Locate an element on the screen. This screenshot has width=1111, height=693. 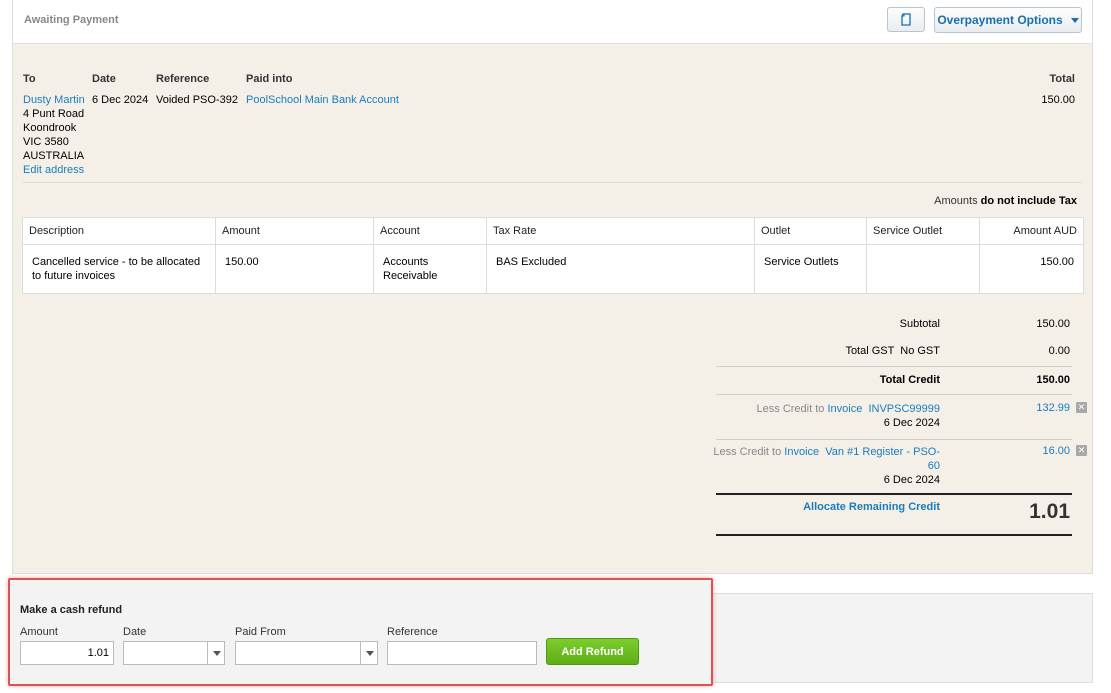
address-line: VIC 3580 is located at coordinates (46, 142).